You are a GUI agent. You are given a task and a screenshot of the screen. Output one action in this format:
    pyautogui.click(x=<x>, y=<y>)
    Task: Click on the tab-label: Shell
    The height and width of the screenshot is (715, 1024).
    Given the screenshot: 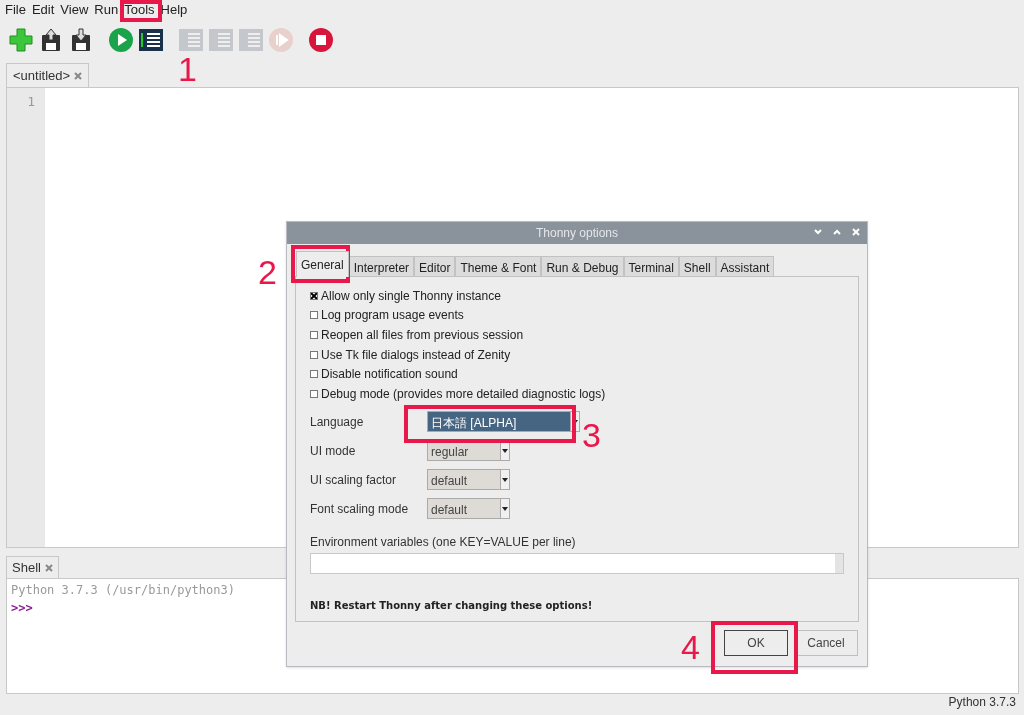 What is the action you would take?
    pyautogui.click(x=26, y=567)
    